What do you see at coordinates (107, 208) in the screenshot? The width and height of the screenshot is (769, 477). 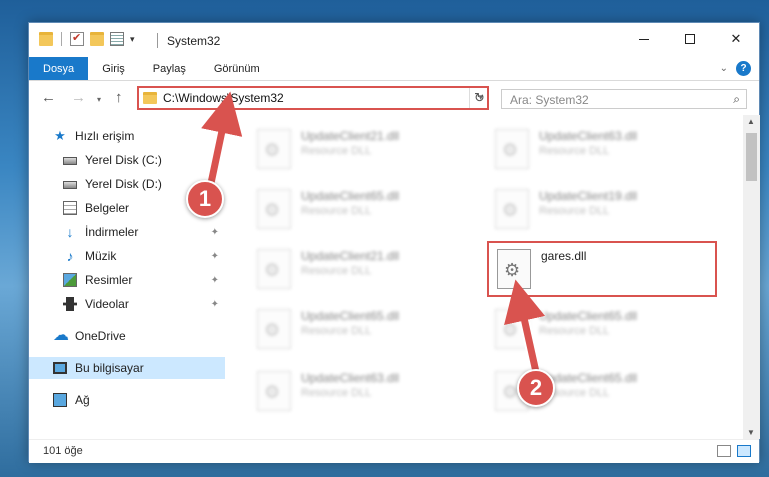 I see `sidebar-item-label: Belgeler` at bounding box center [107, 208].